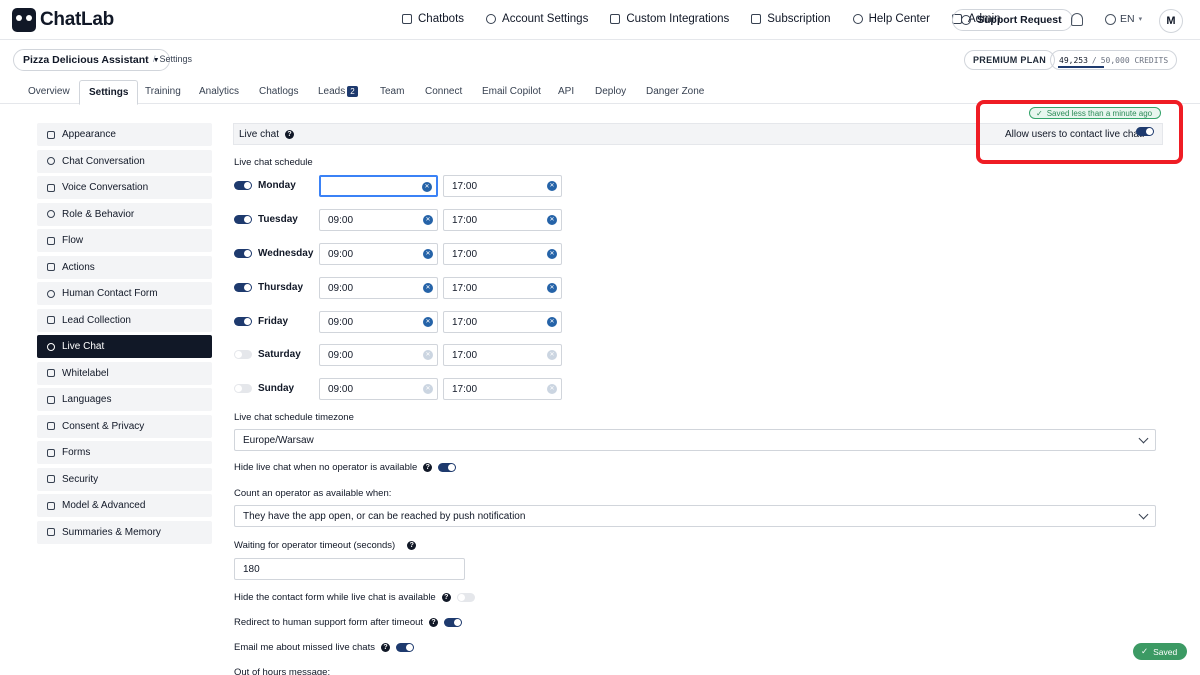  Describe the element at coordinates (124, 505) in the screenshot. I see `sidebar-item-model-advanced: Model & Advanced` at that location.